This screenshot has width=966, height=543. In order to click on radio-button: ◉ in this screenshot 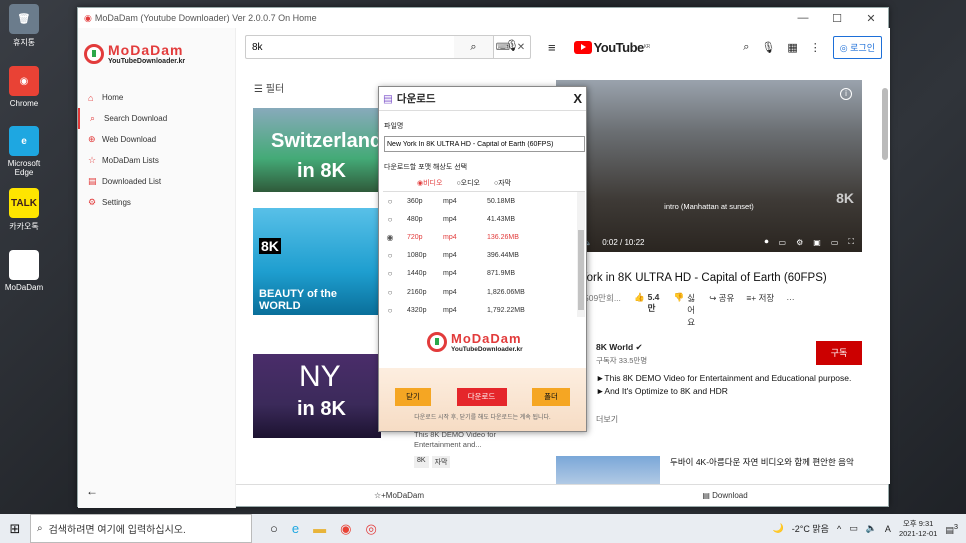, I will do `click(390, 237)`.